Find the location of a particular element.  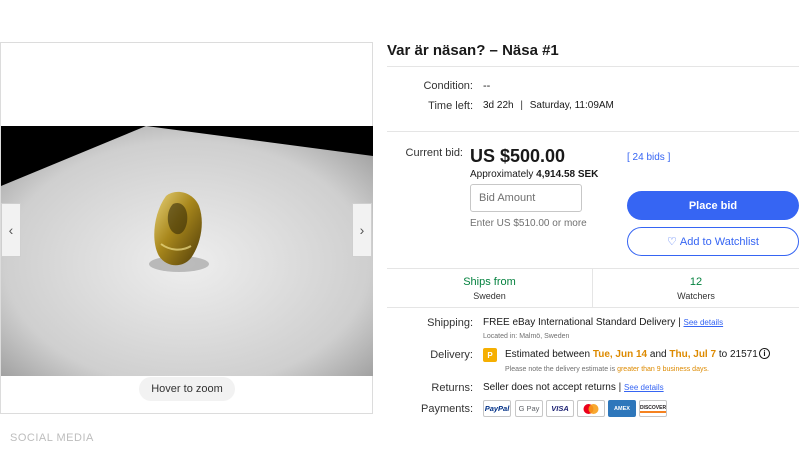

current-bid-label: Current bid: is located at coordinates (434, 153).